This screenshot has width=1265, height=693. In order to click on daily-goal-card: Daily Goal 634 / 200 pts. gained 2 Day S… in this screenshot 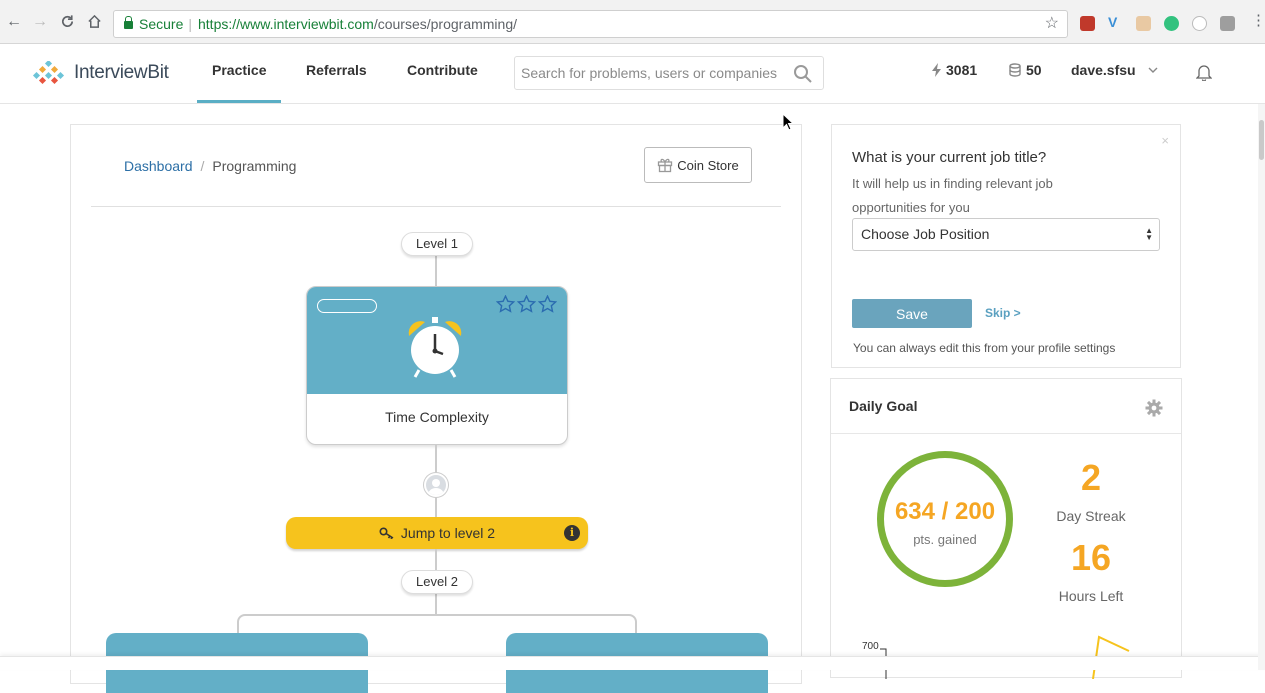, I will do `click(1006, 528)`.